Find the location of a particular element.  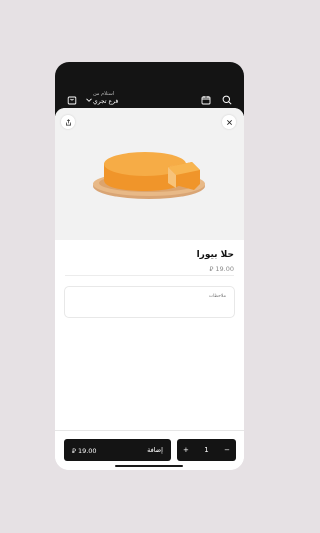

notes-field is located at coordinates (149, 302).